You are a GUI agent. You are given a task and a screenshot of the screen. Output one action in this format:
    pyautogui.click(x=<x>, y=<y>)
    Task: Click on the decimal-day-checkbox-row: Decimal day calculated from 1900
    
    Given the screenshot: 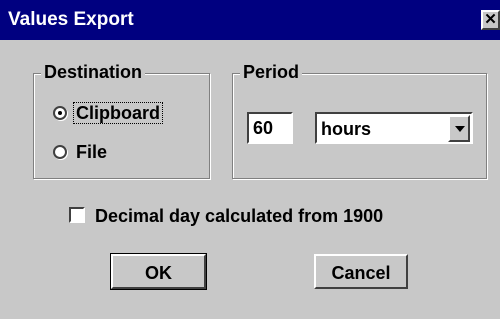 What is the action you would take?
    pyautogui.click(x=264, y=217)
    